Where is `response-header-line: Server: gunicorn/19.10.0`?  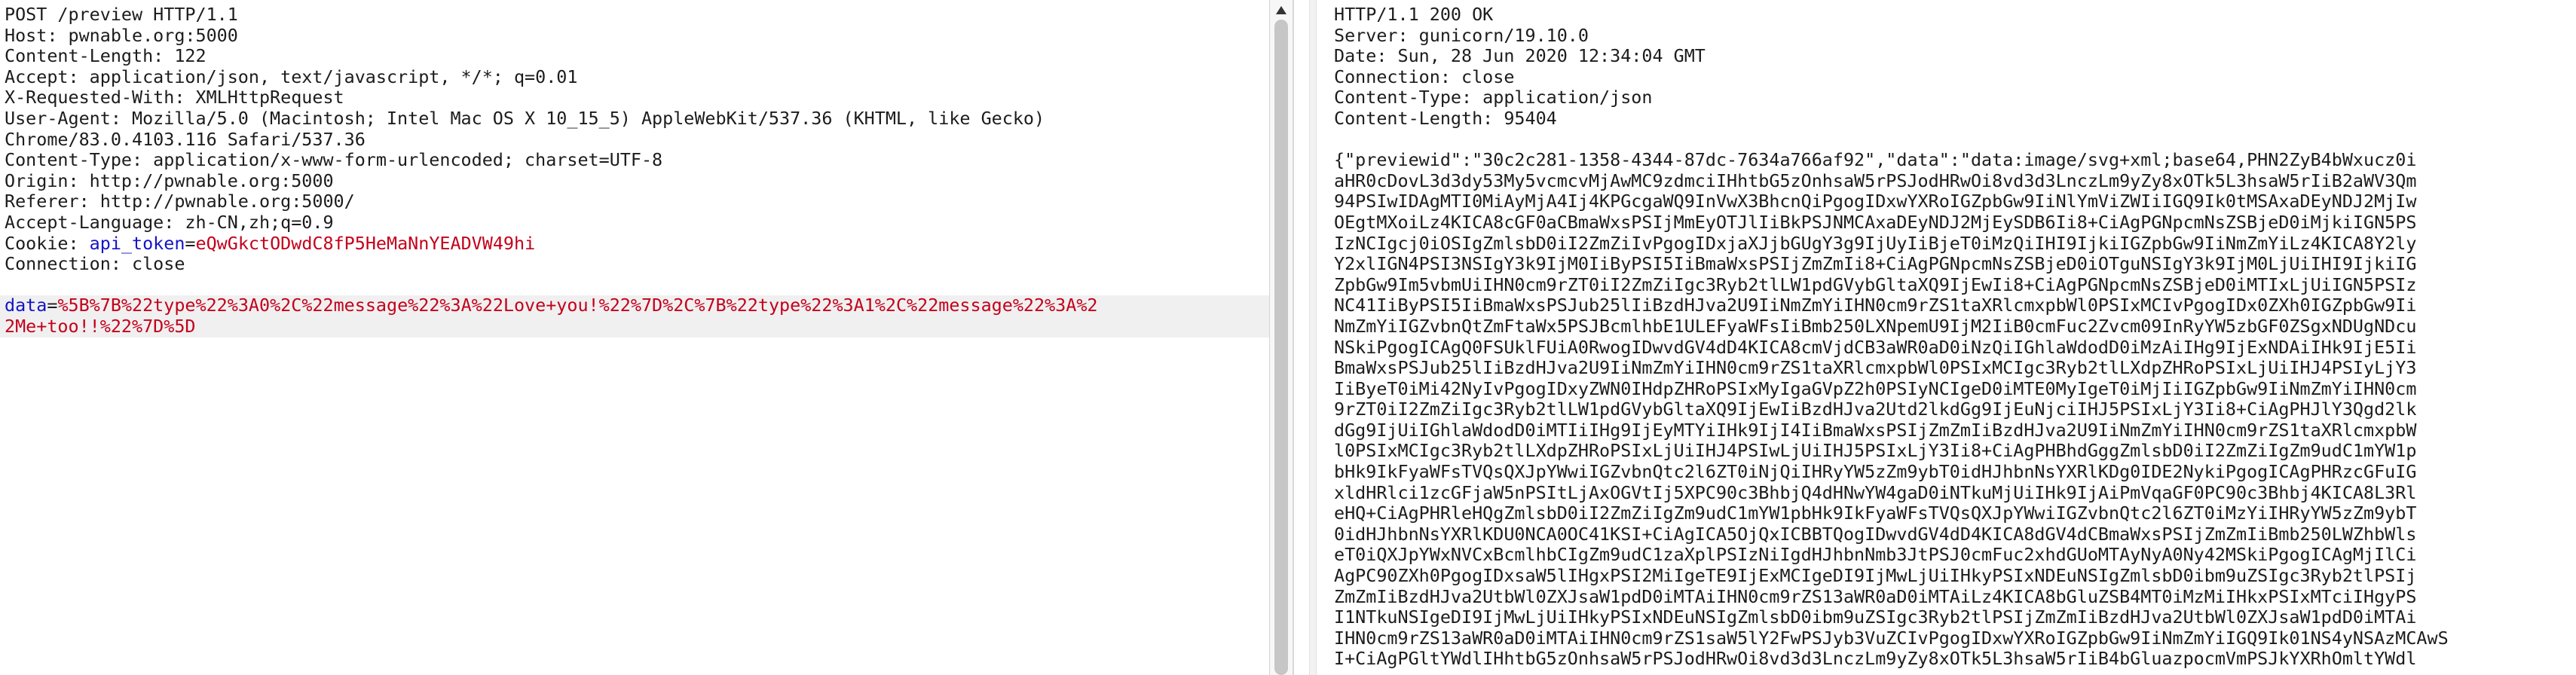
response-header-line: Server: gunicorn/19.10.0 is located at coordinates (1462, 35).